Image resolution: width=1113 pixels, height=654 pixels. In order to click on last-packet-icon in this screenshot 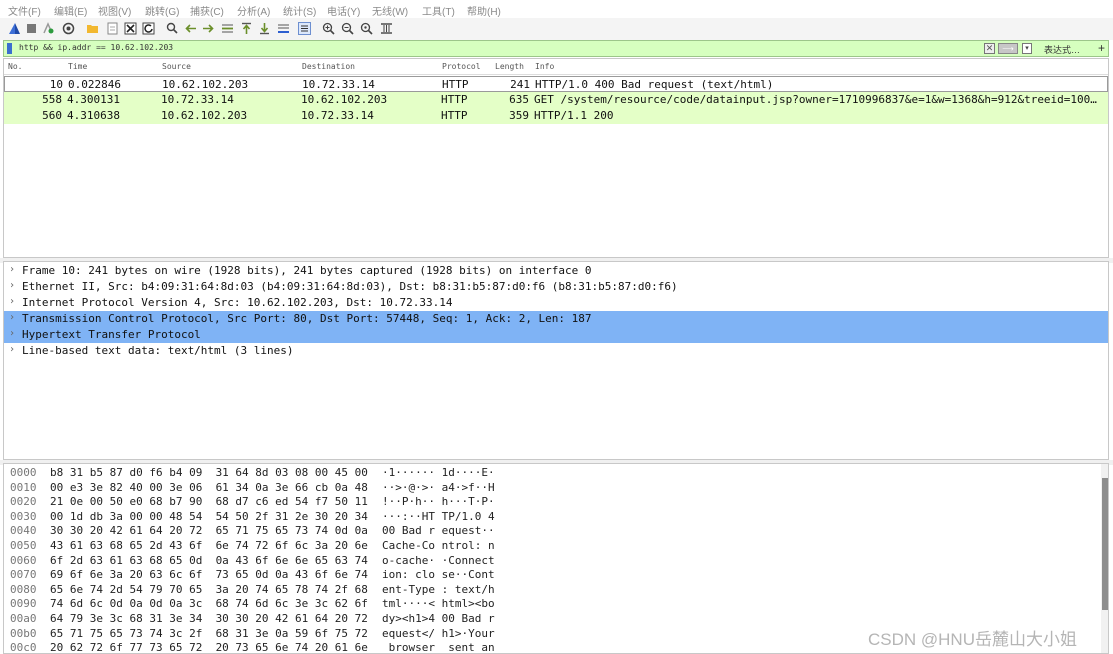, I will do `click(264, 28)`.